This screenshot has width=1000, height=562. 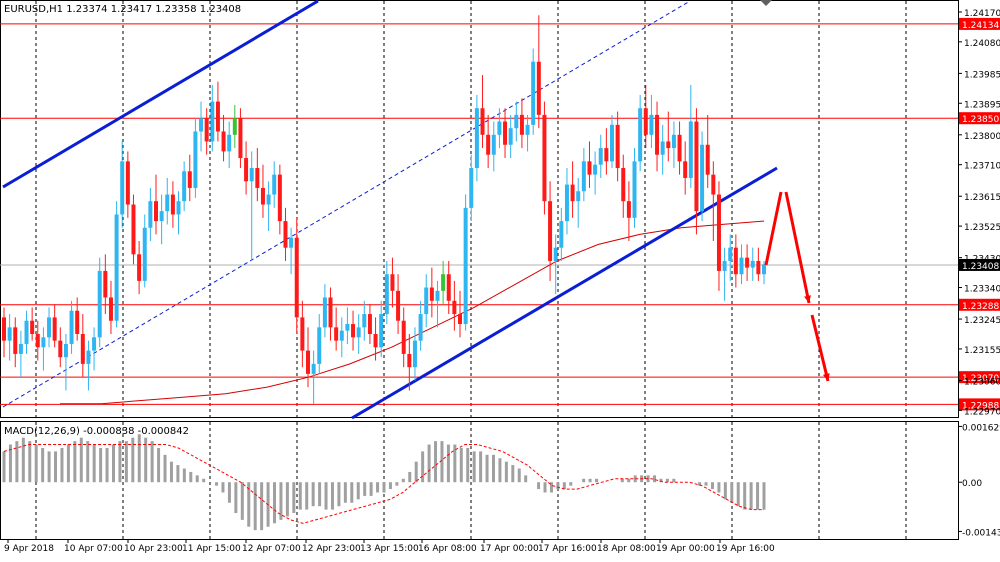 I want to click on time-label-5: 12 Apr 23:00, so click(x=331, y=549).